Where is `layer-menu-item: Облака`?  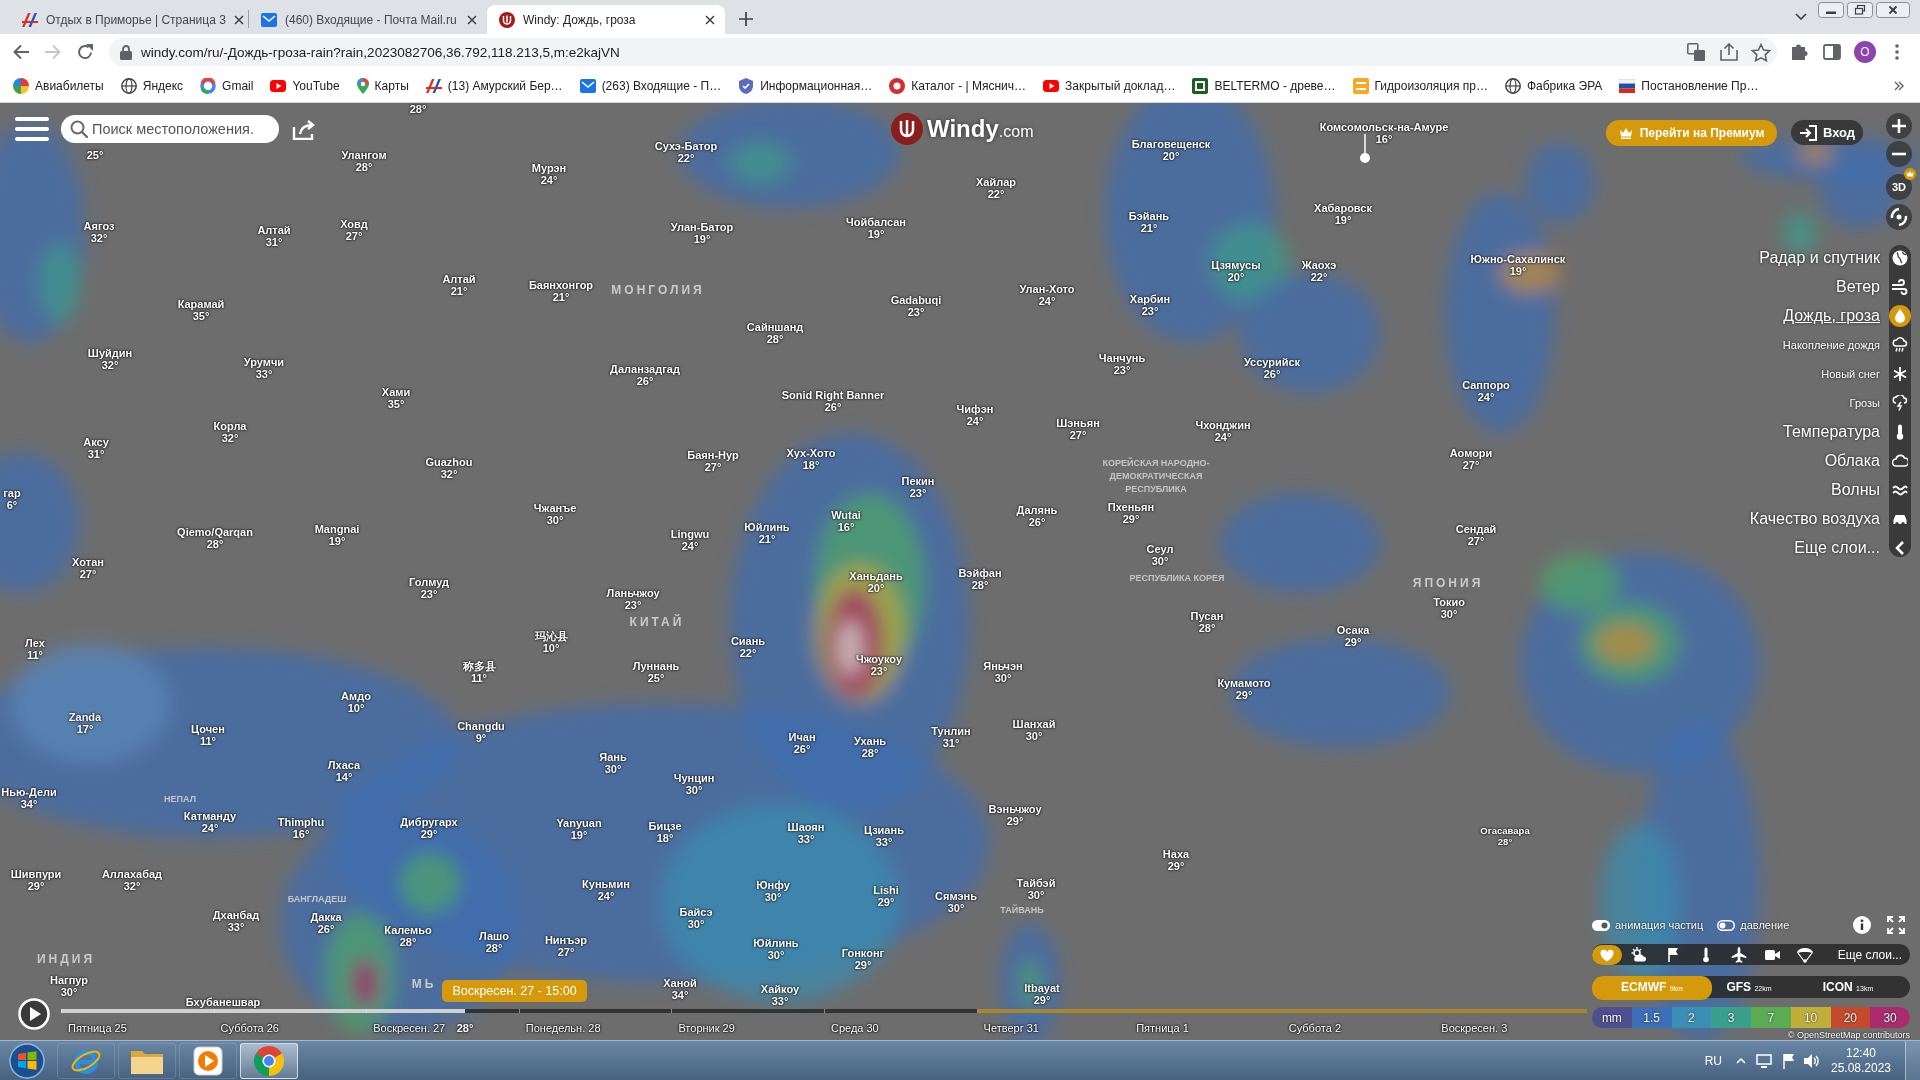 layer-menu-item: Облака is located at coordinates (1867, 460).